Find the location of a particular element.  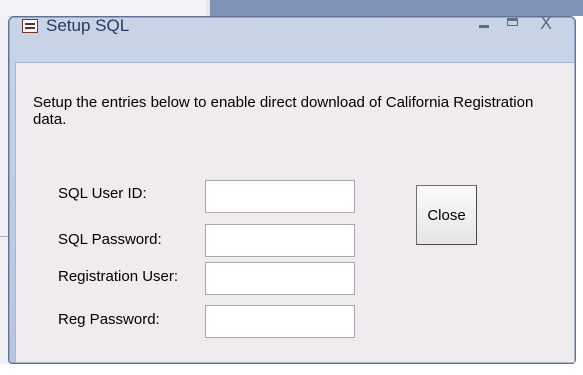

background-left-strip is located at coordinates (4, 195).